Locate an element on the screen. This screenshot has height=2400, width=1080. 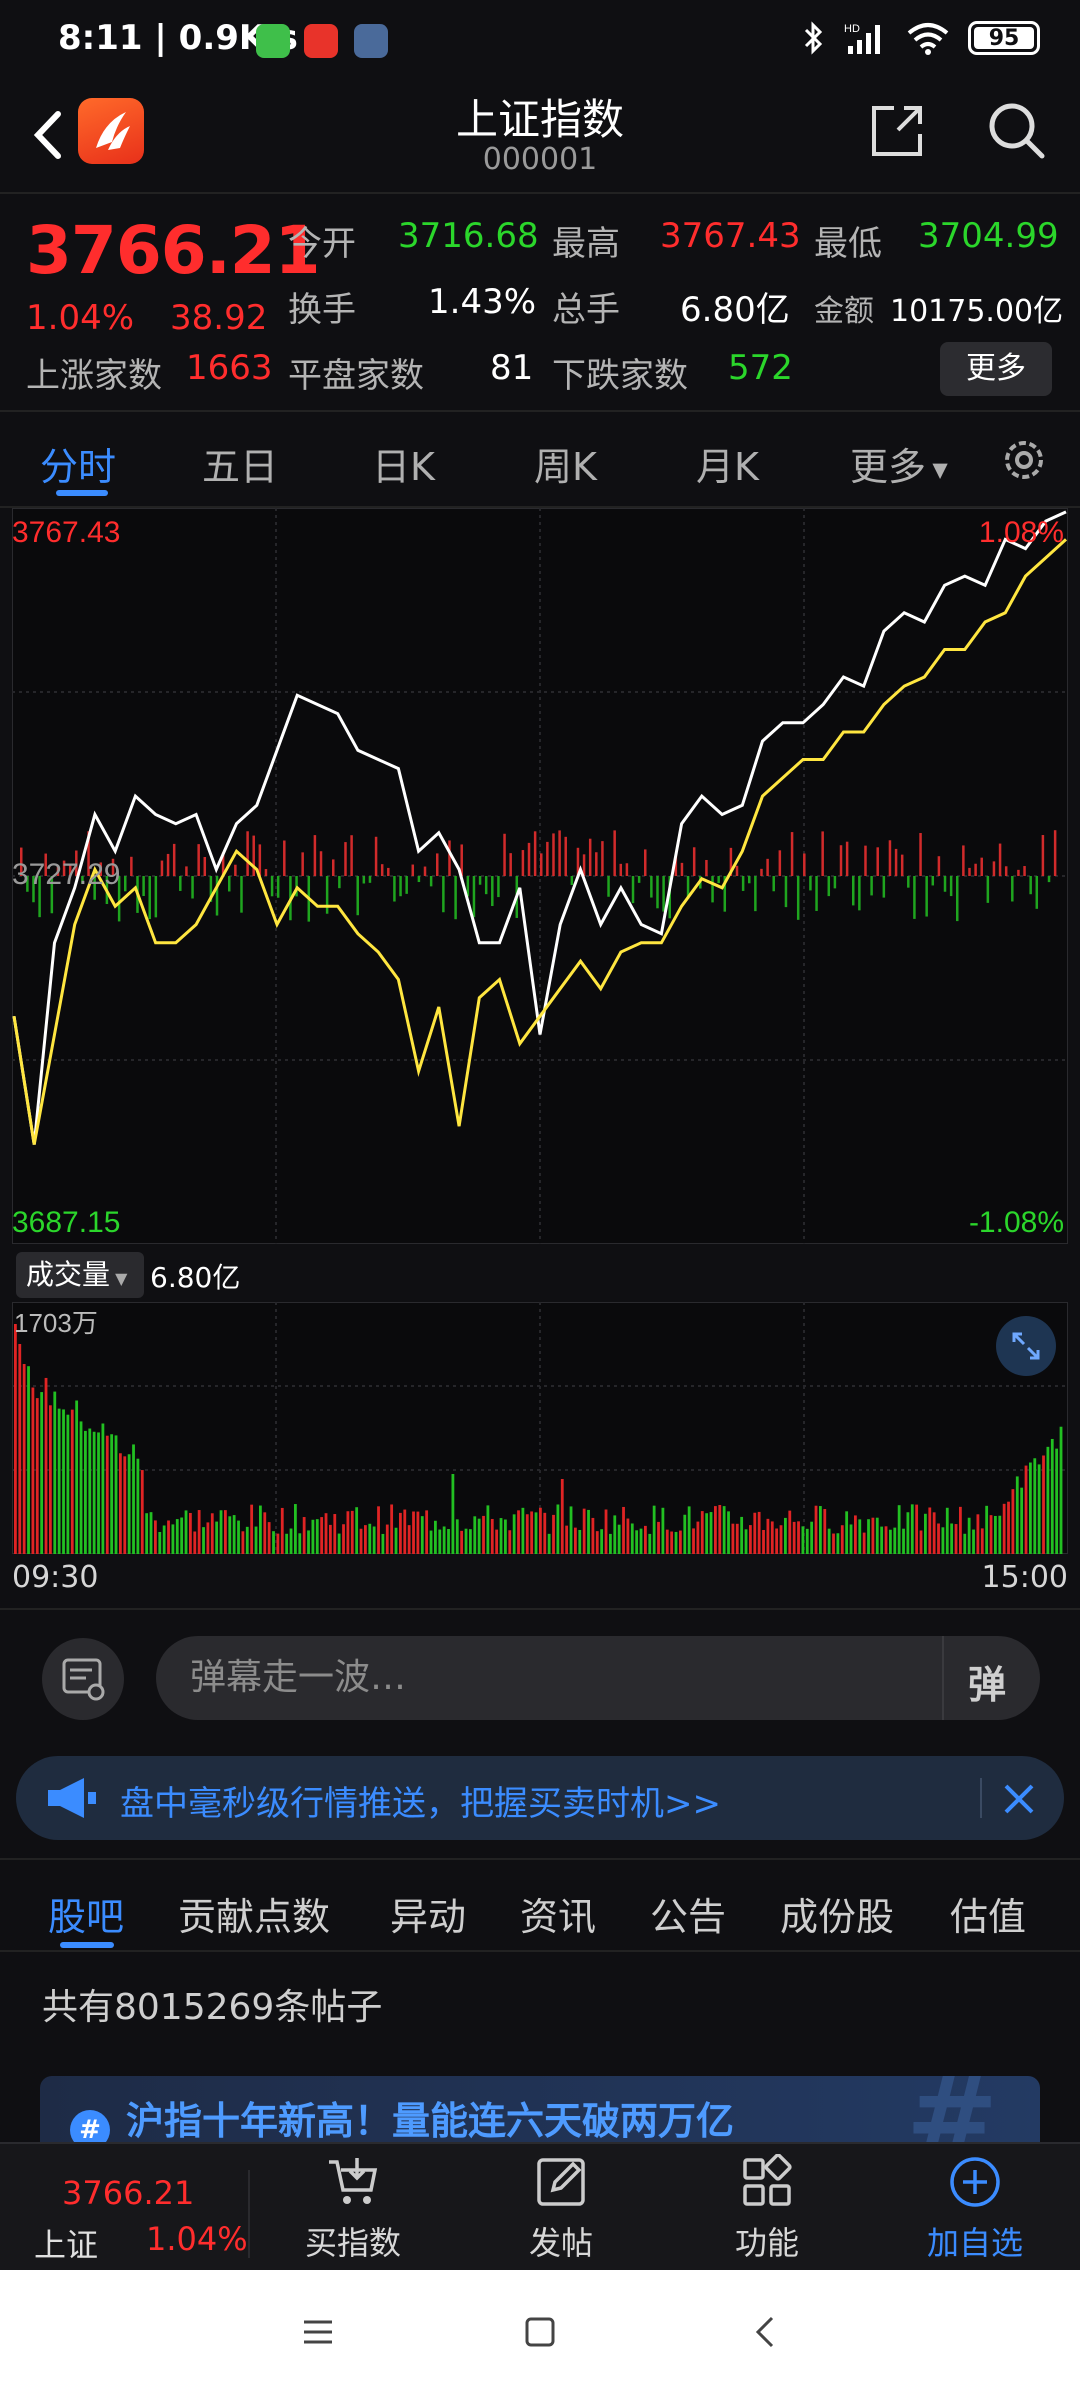
subtab-news: 资讯 is located at coordinates (558, 1913).